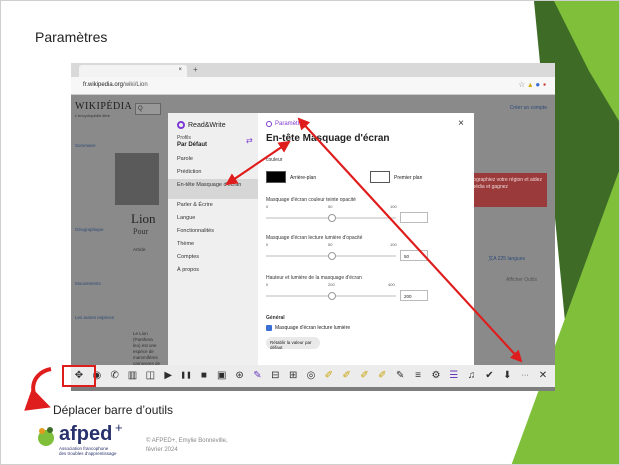  I want to click on slider2-value: 50, so click(414, 255).